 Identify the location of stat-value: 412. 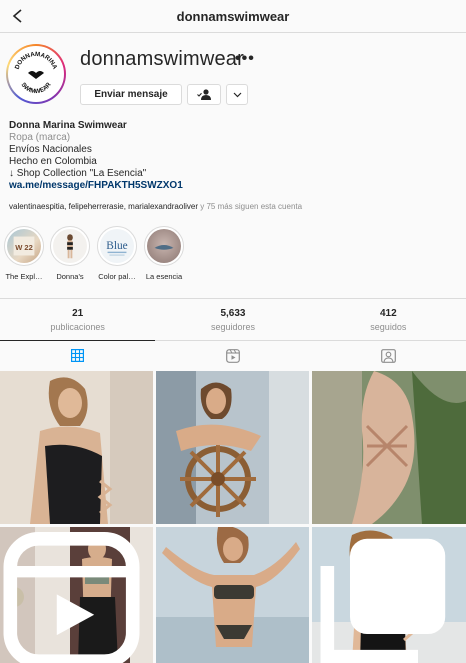
(388, 313).